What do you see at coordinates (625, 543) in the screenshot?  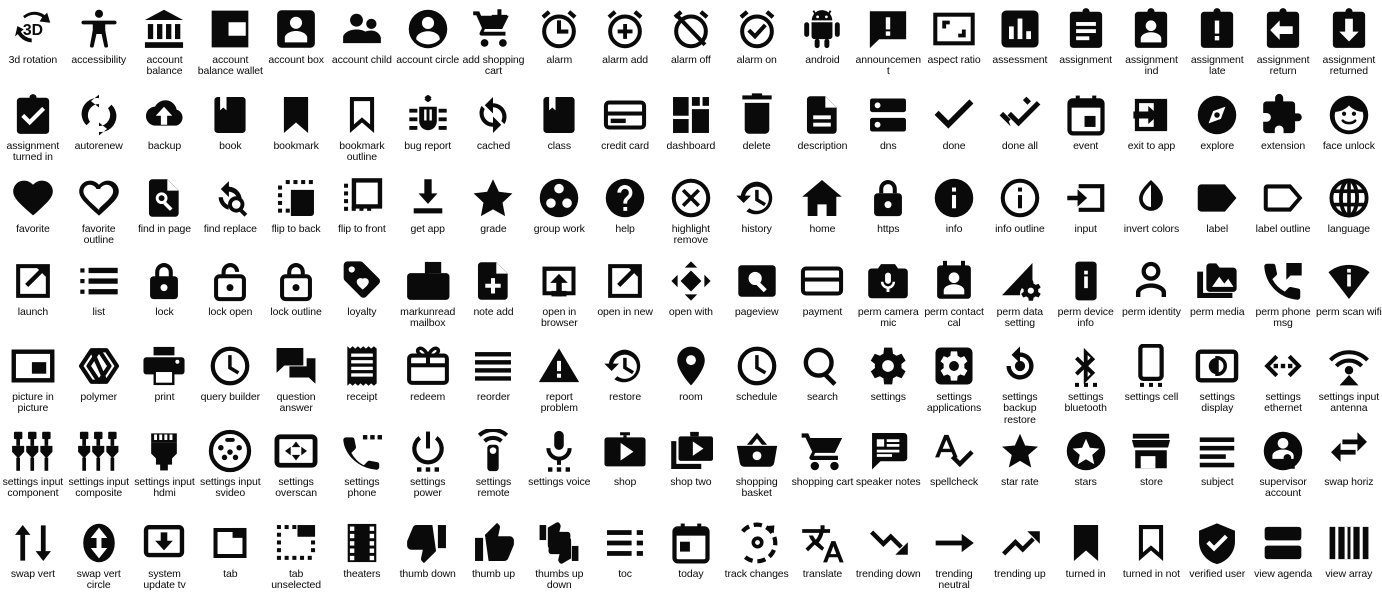 I see `toc-icon` at bounding box center [625, 543].